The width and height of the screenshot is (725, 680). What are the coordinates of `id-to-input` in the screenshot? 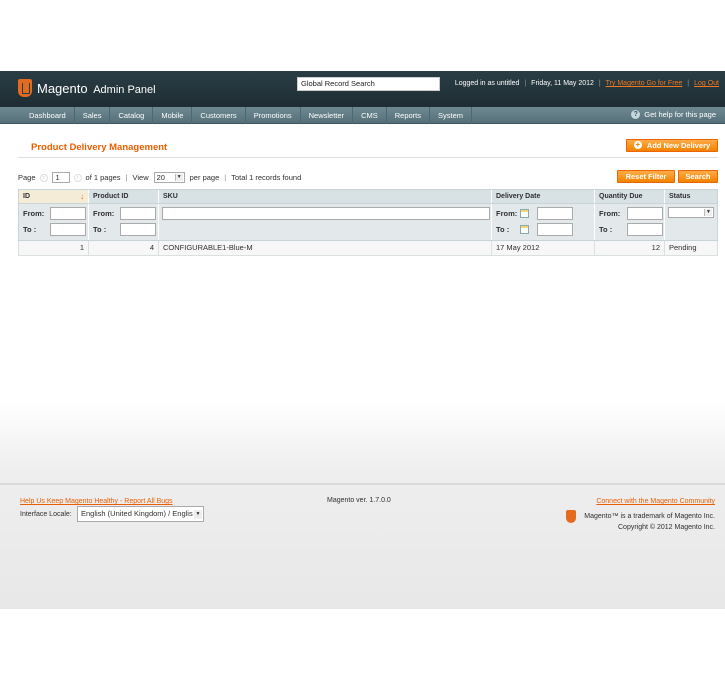 It's located at (68, 229).